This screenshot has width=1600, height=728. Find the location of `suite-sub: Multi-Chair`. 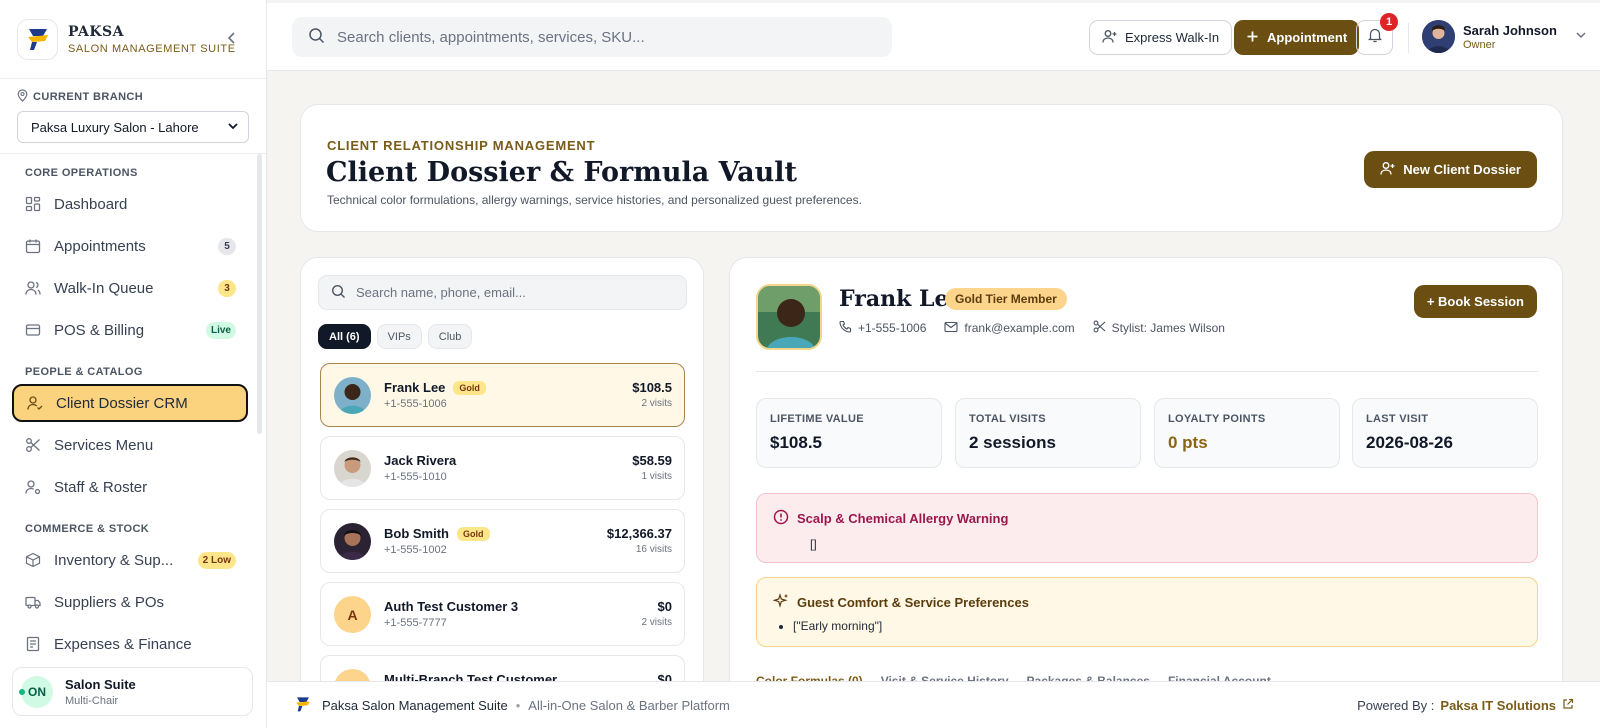

suite-sub: Multi-Chair is located at coordinates (92, 700).